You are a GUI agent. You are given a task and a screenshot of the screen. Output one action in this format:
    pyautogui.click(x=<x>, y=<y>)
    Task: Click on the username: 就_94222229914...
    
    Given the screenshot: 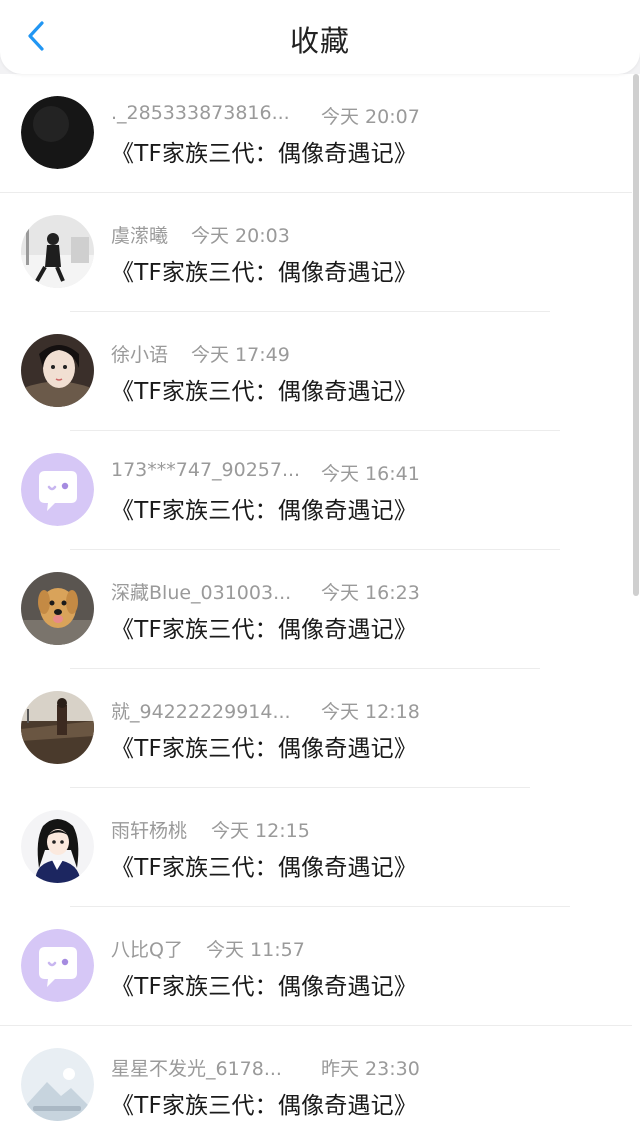 What is the action you would take?
    pyautogui.click(x=201, y=710)
    